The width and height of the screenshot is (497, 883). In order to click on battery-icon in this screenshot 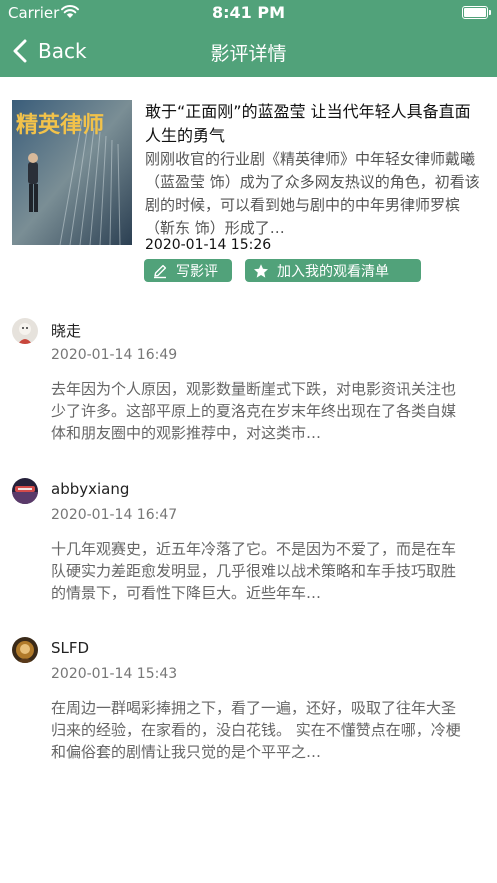, I will do `click(476, 12)`.